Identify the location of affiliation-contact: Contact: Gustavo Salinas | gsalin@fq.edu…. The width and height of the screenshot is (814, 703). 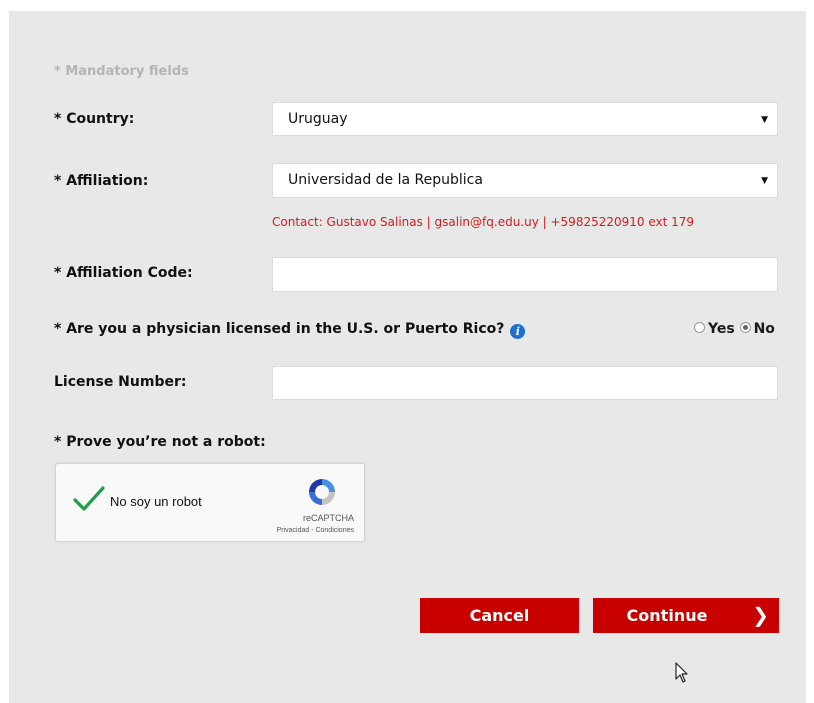
(483, 222).